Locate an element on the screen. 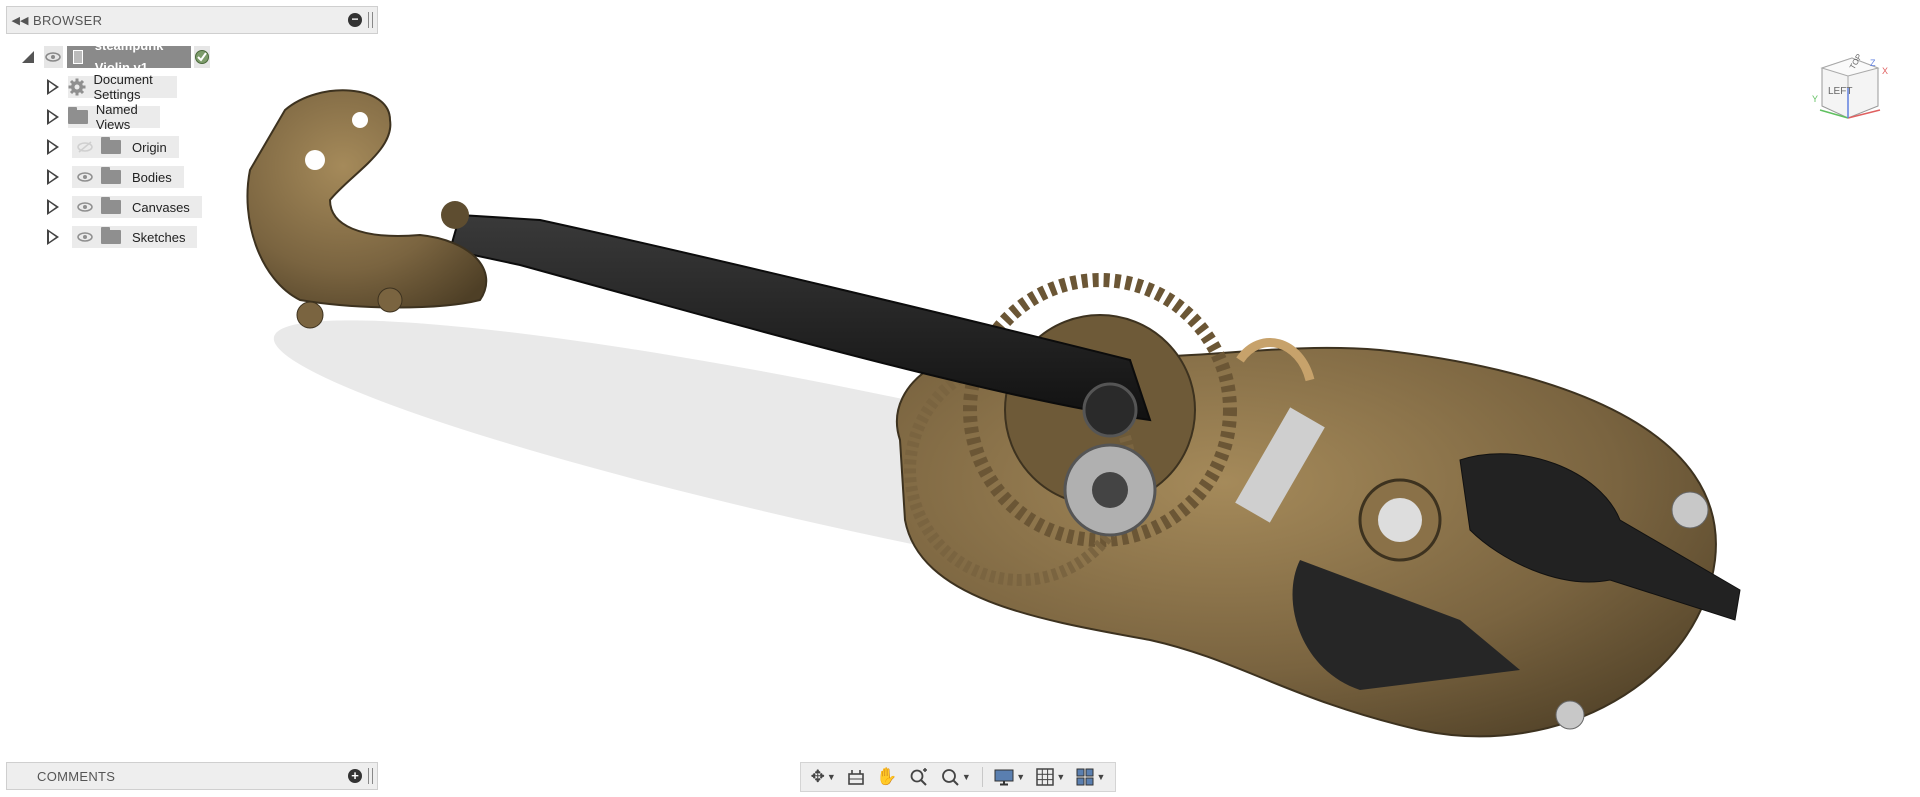 The image size is (1920, 797). axis-y-label: Y is located at coordinates (1815, 99).